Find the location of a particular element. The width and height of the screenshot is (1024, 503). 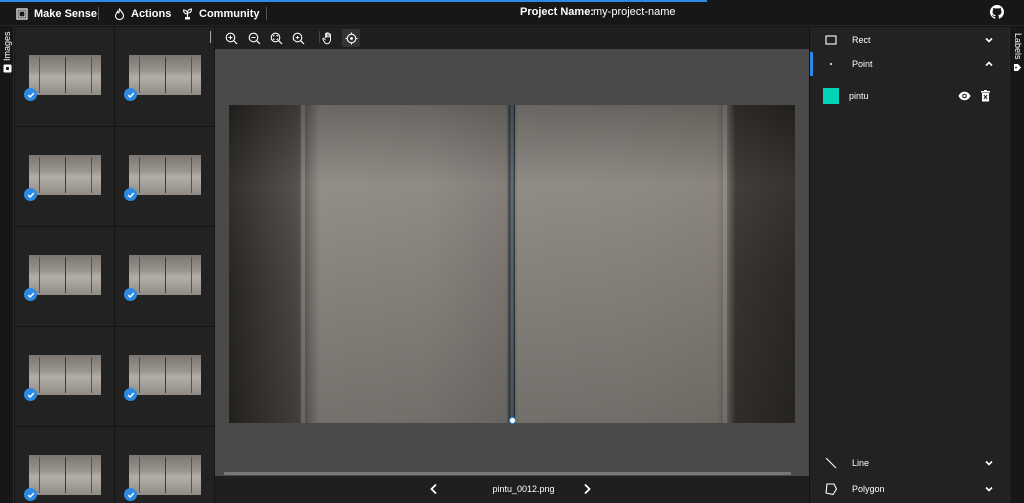

zoom-fit-button is located at coordinates (276, 38).